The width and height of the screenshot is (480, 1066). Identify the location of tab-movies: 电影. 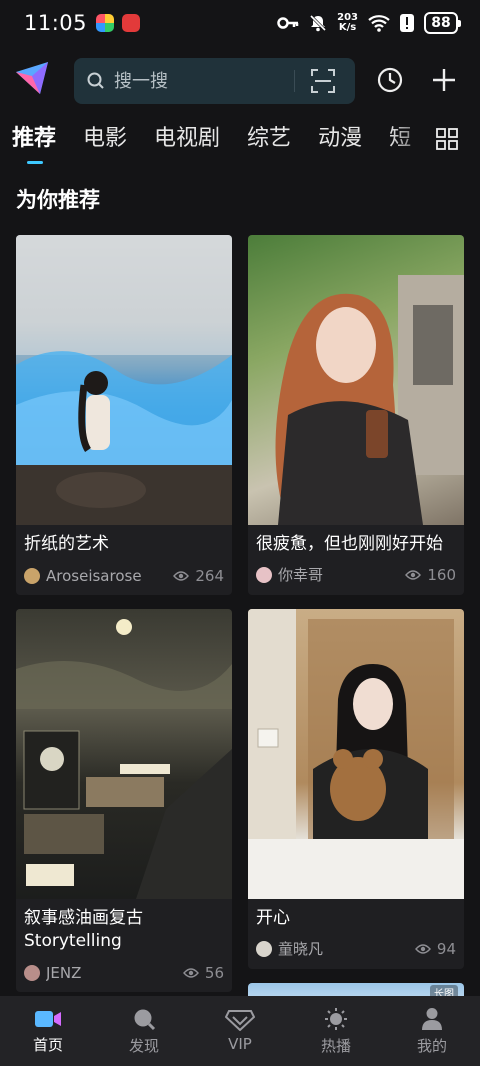
(105, 139).